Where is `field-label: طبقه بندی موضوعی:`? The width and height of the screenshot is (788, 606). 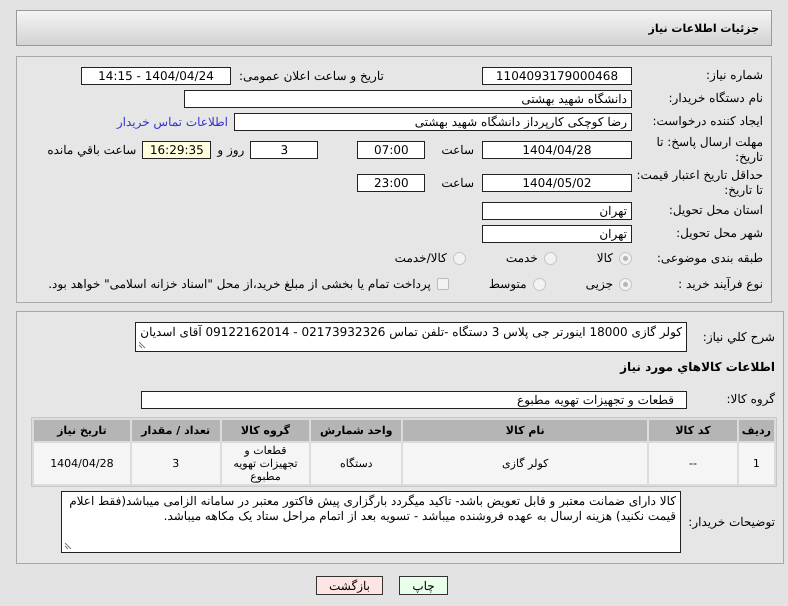
field-label: طبقه بندی موضوعی: is located at coordinates (710, 258).